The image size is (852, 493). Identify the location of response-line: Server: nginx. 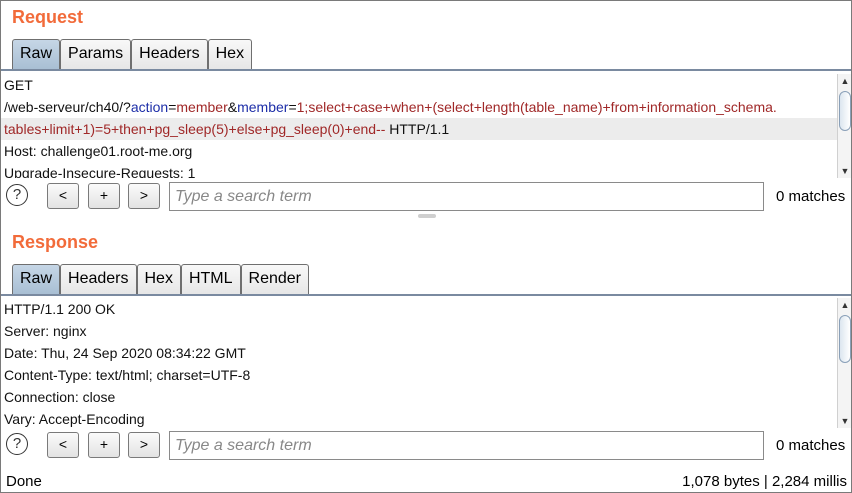
(45, 331).